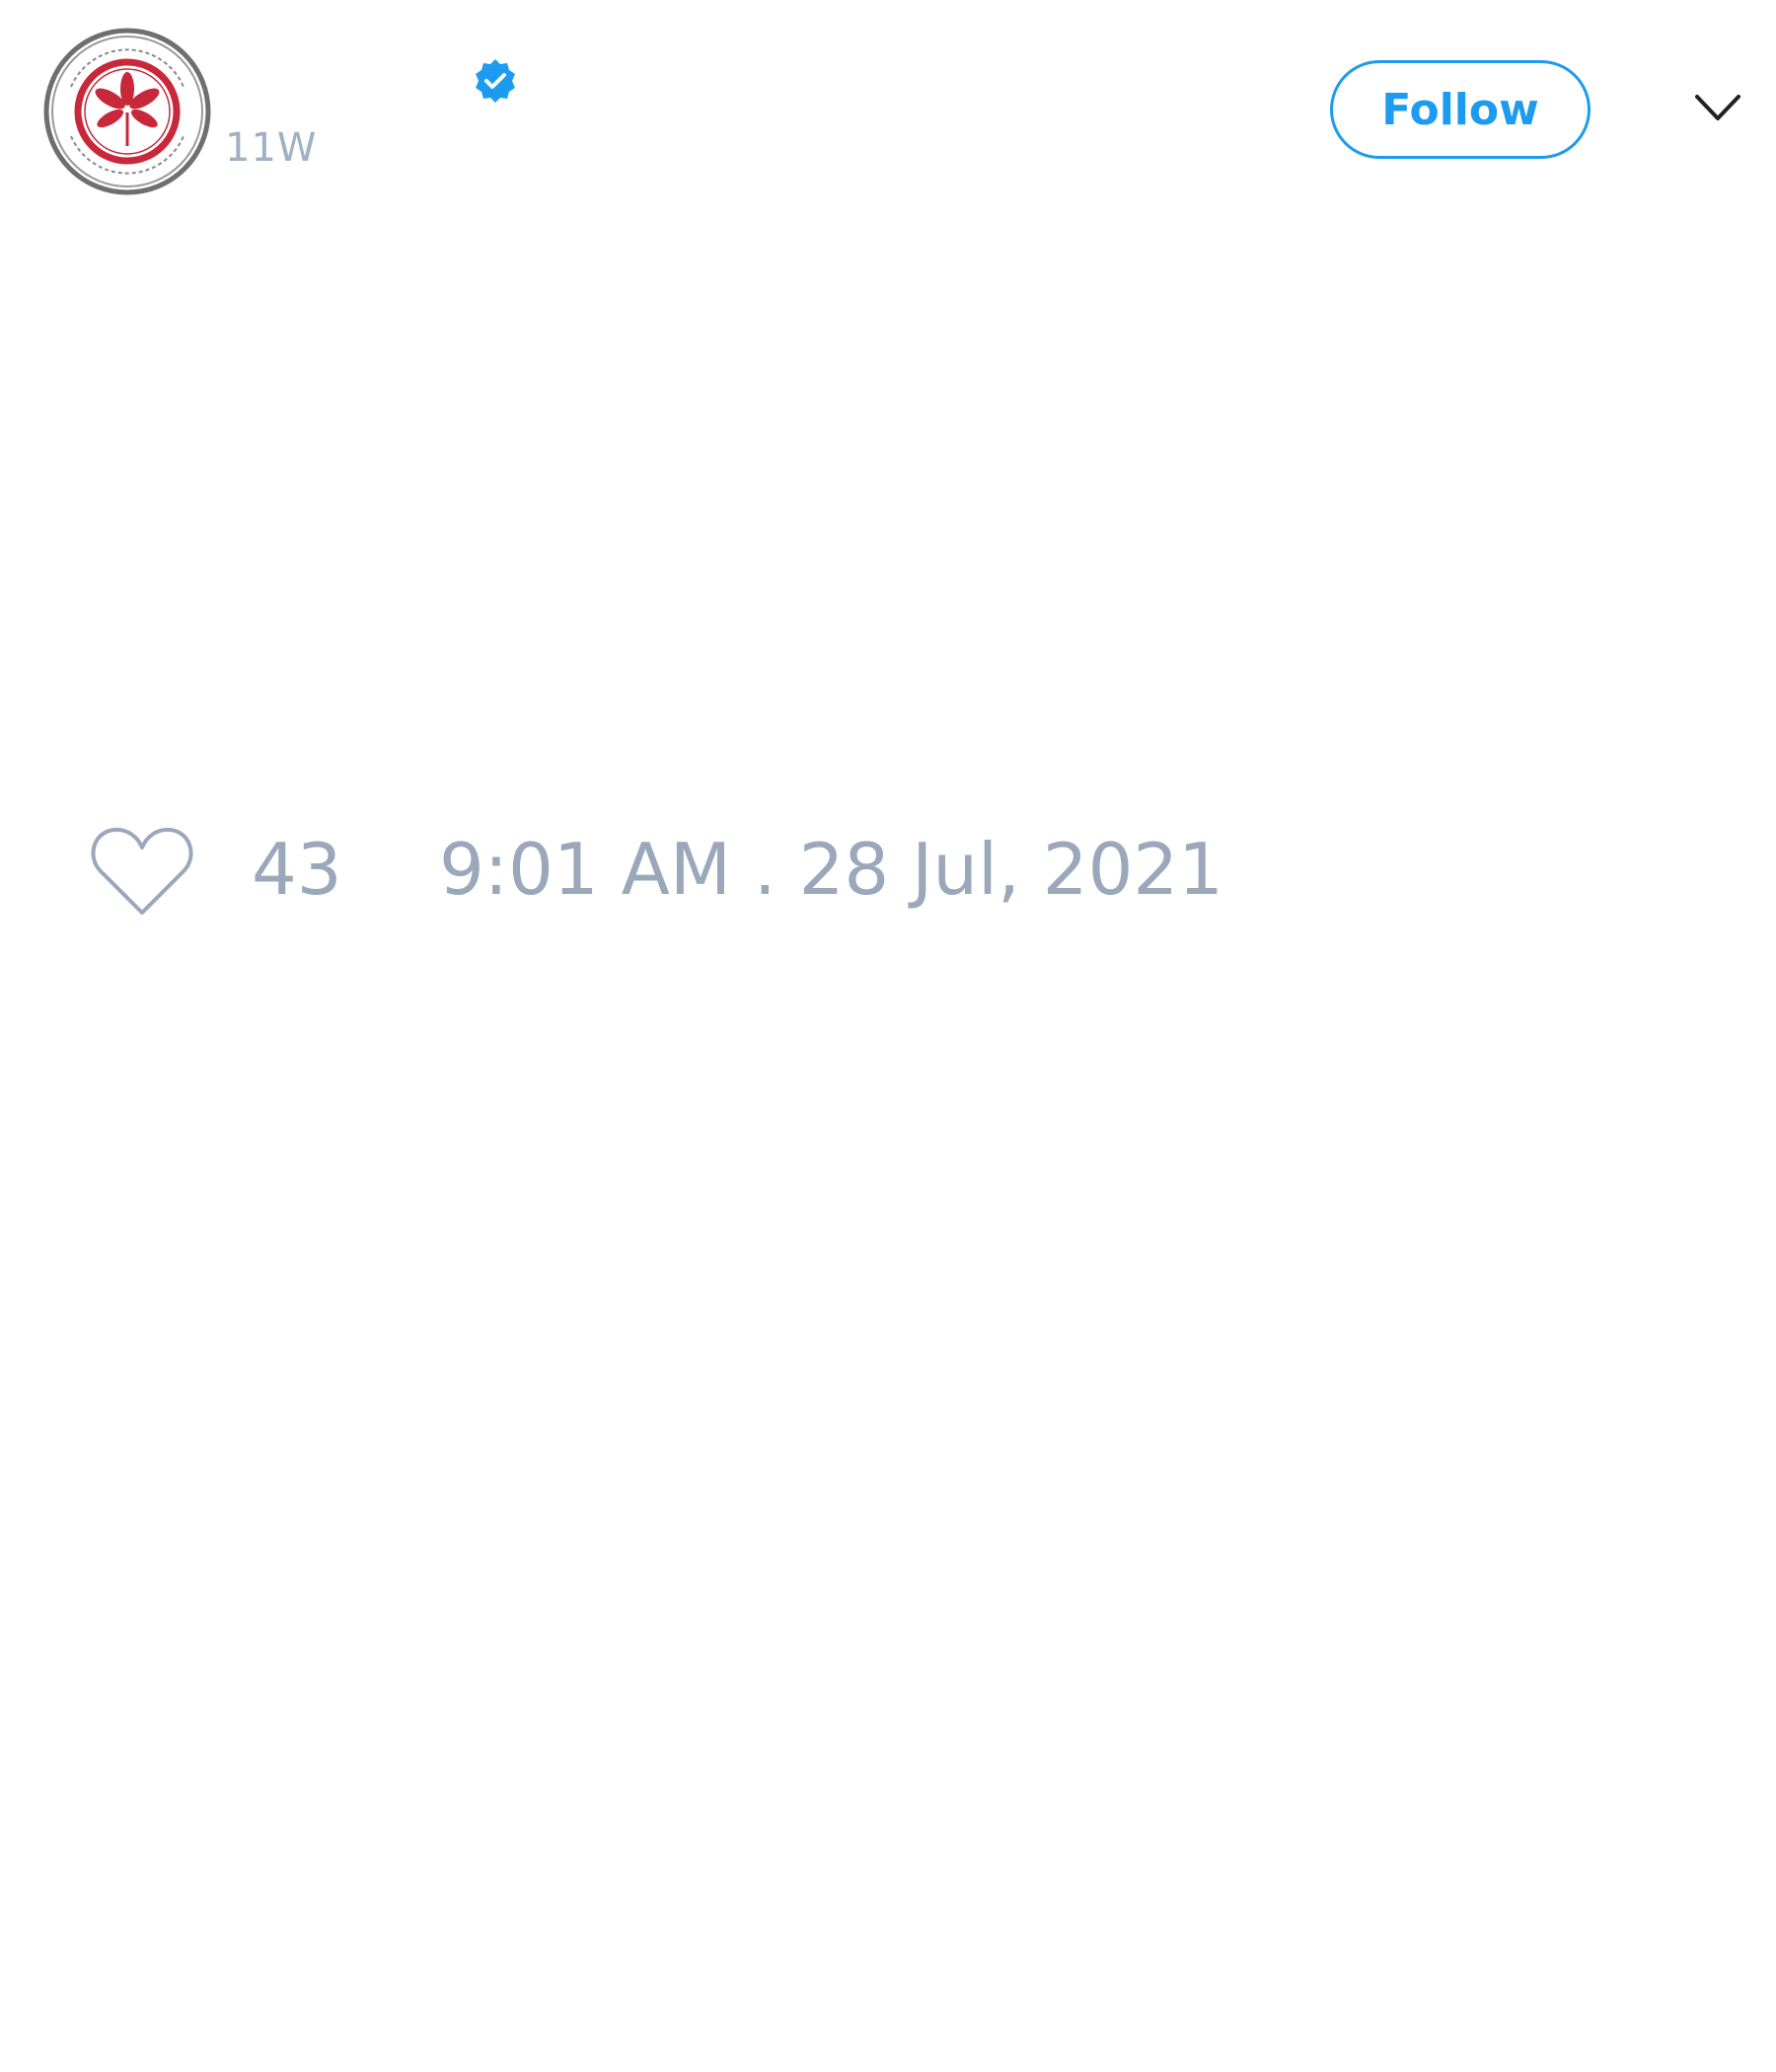 This screenshot has width=1776, height=2072. What do you see at coordinates (496, 81) in the screenshot?
I see `verified-badge-icon` at bounding box center [496, 81].